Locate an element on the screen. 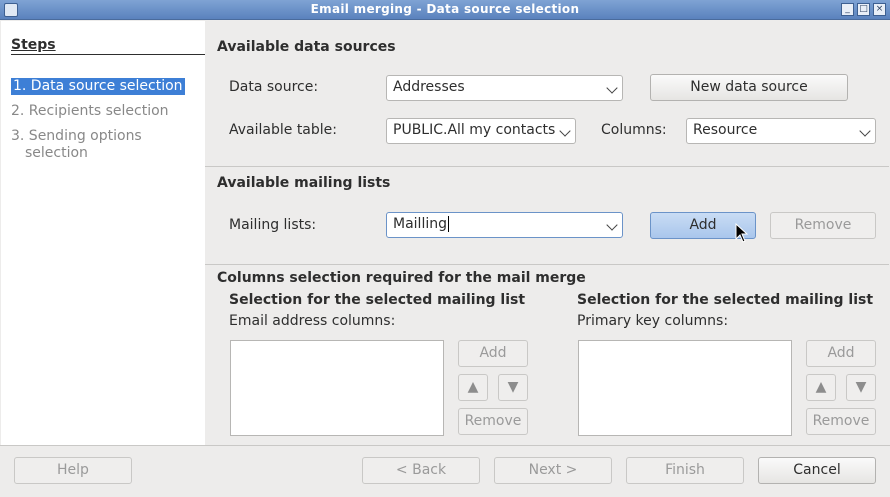 This screenshot has width=890, height=497. step-sending-options-selection-cont: selection is located at coordinates (56, 153).